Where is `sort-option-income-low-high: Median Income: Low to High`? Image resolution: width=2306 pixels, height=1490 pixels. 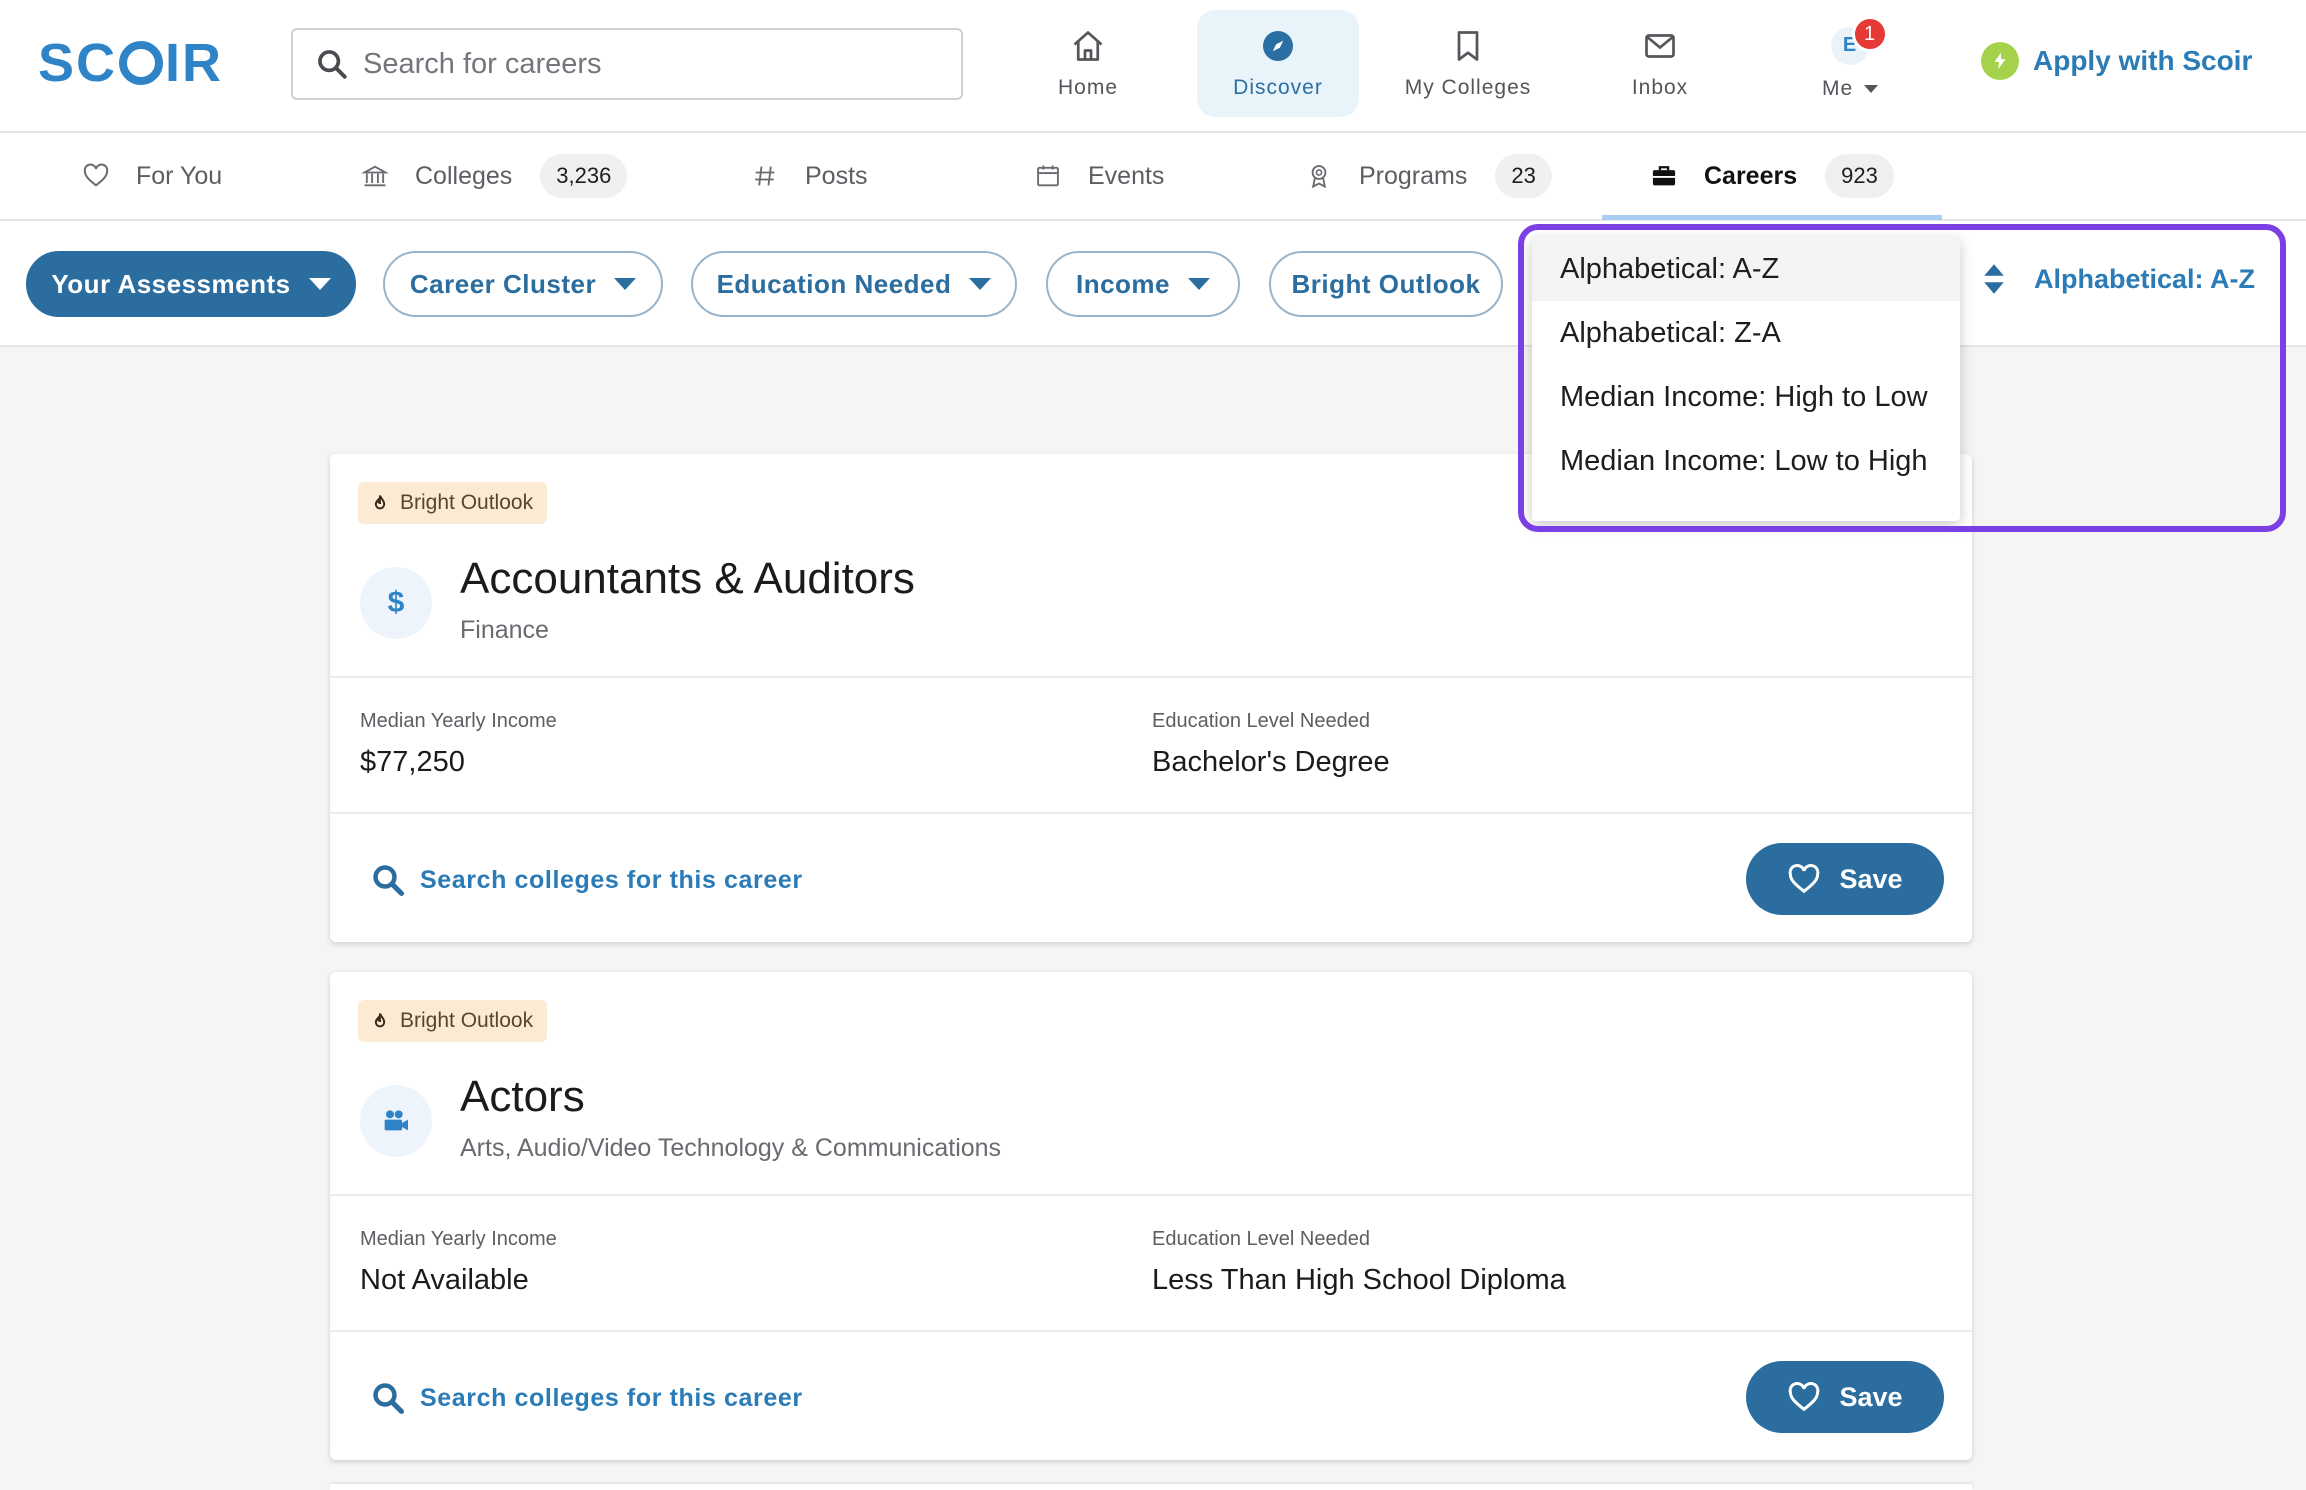 sort-option-income-low-high: Median Income: Low to High is located at coordinates (1746, 461).